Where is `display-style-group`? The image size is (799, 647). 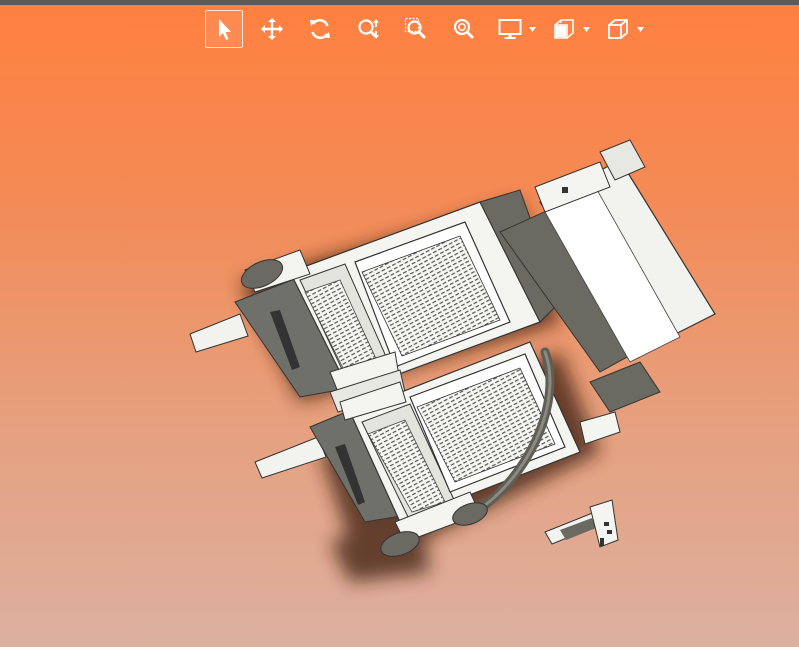 display-style-group is located at coordinates (515, 29).